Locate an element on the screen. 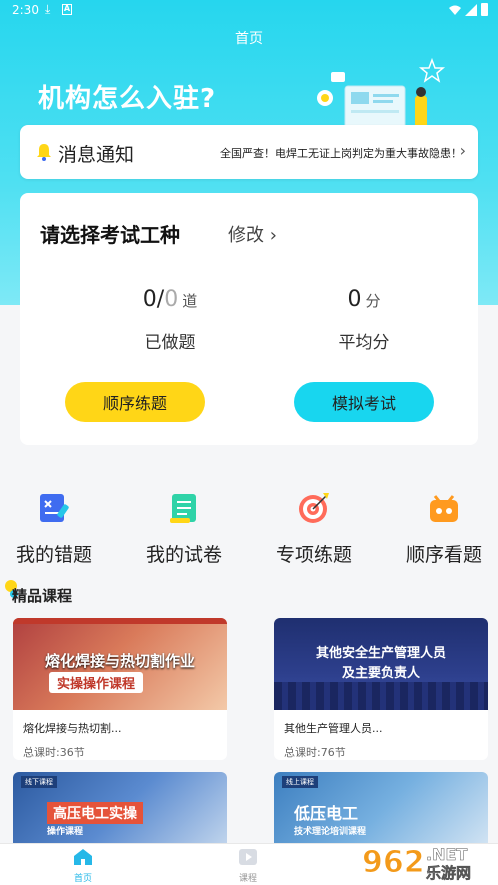  banner-illustration is located at coordinates (381, 93).